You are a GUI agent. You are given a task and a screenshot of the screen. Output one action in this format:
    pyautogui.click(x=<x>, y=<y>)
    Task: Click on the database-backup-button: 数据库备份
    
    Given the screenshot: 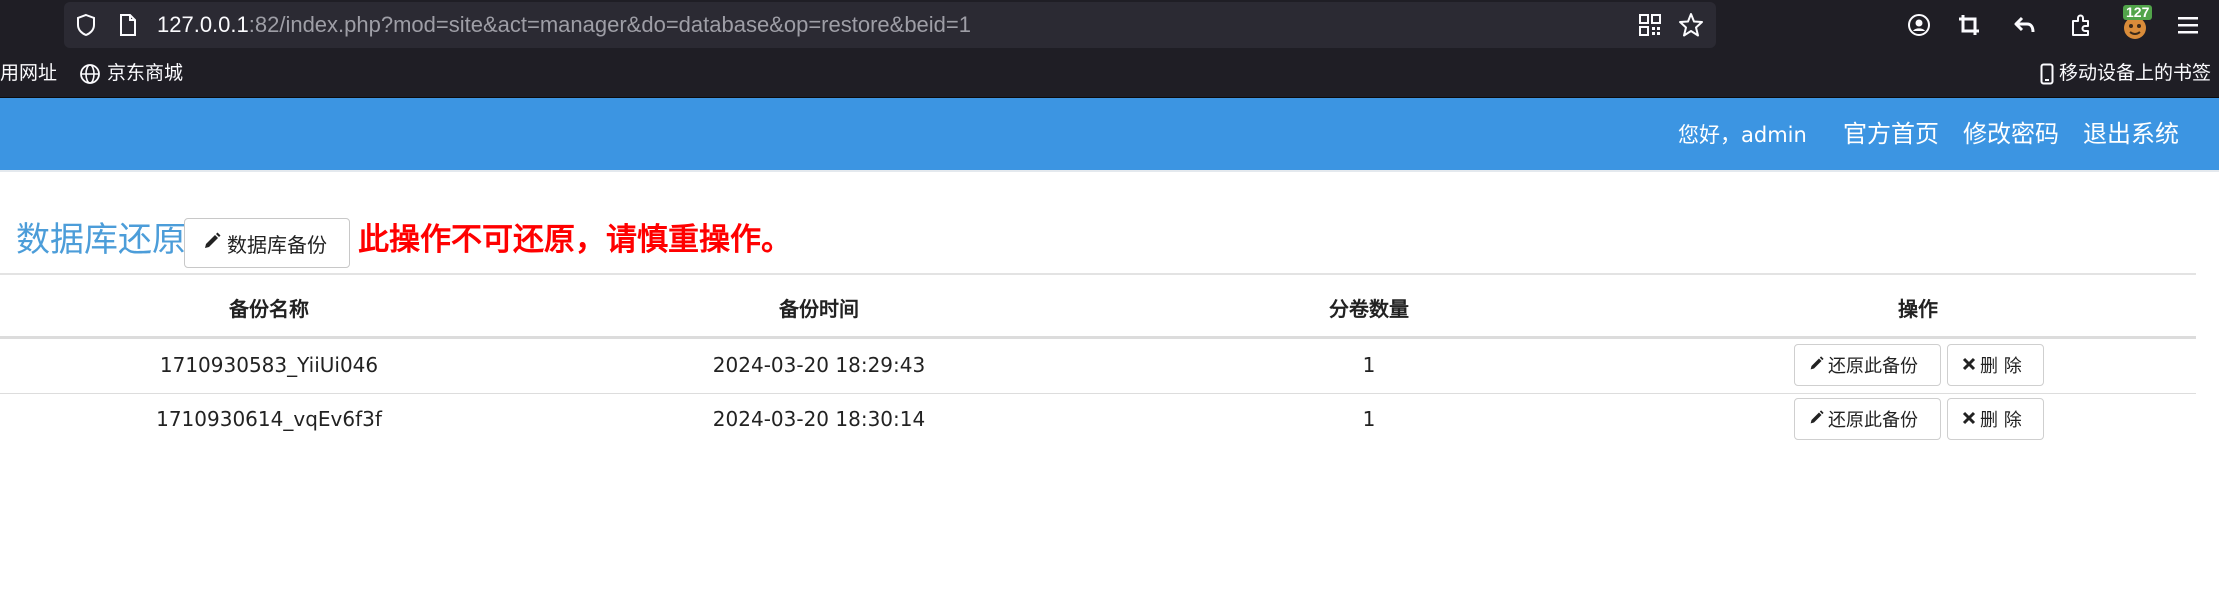 What is the action you would take?
    pyautogui.click(x=267, y=243)
    